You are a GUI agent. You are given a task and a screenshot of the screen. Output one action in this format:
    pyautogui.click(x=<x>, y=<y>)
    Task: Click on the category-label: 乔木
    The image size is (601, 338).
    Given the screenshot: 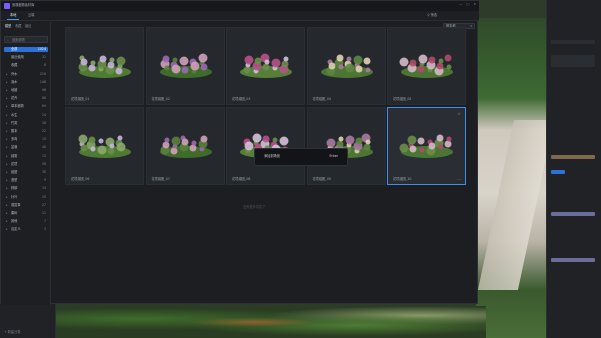 What is the action you would take?
    pyautogui.click(x=14, y=73)
    